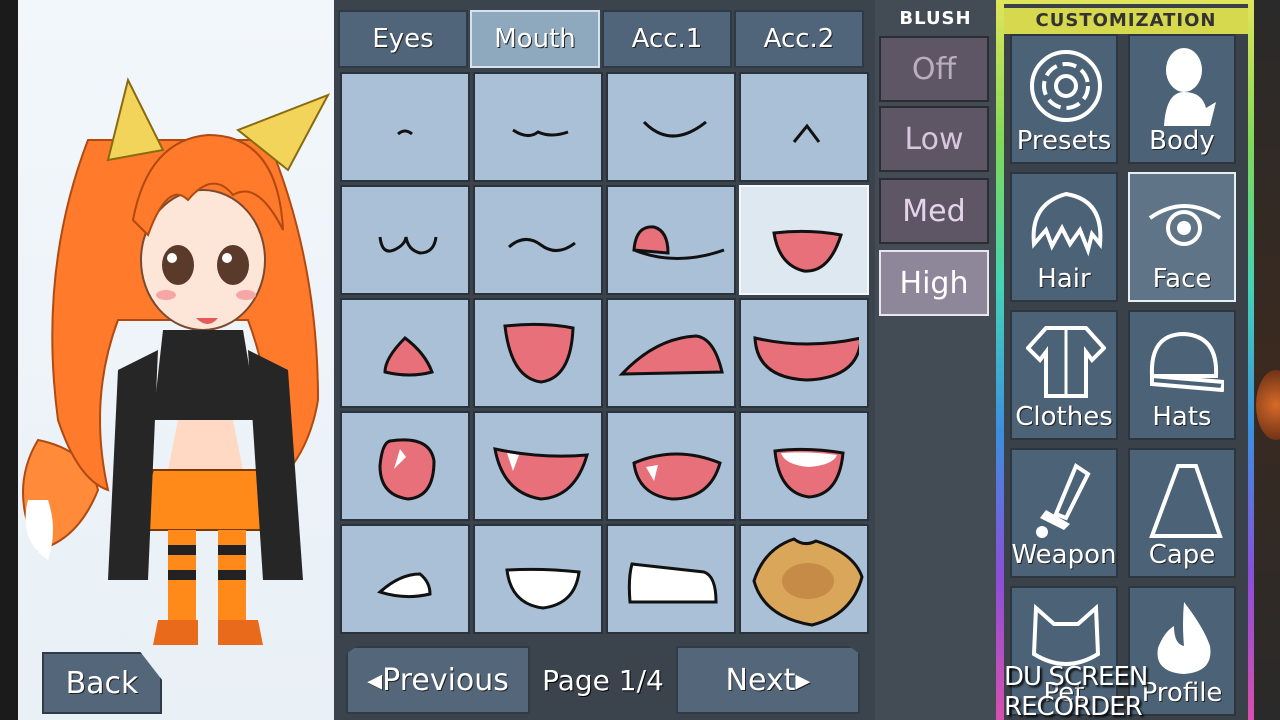 The height and width of the screenshot is (720, 1280). I want to click on tab-mouth: Mouth, so click(535, 39).